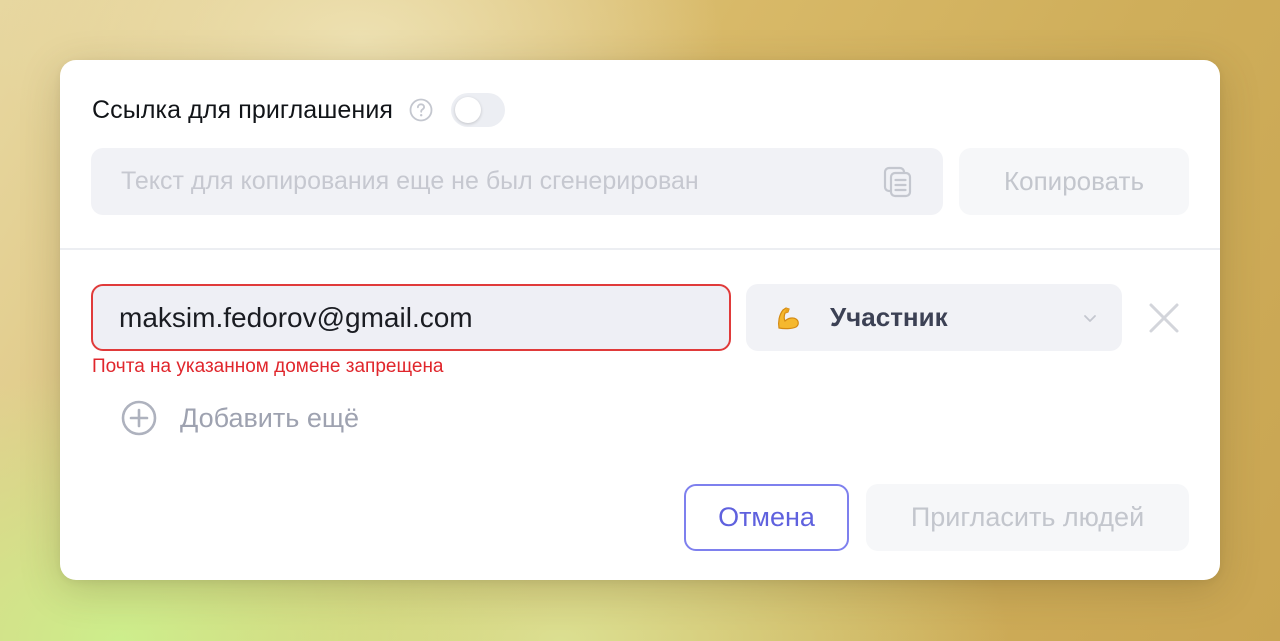 The height and width of the screenshot is (641, 1280). I want to click on chevron-down-icon, so click(1090, 318).